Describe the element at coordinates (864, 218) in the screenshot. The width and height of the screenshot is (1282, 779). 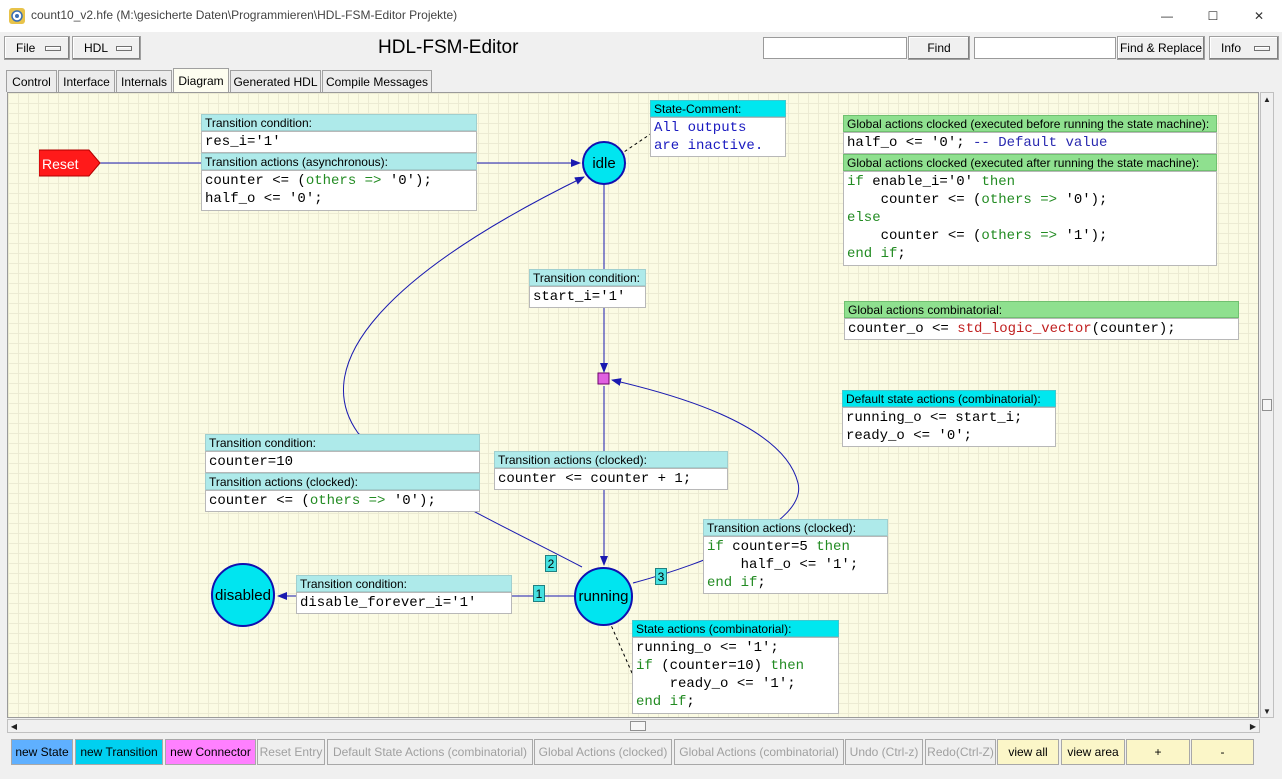
I see `code-keyword: else` at that location.